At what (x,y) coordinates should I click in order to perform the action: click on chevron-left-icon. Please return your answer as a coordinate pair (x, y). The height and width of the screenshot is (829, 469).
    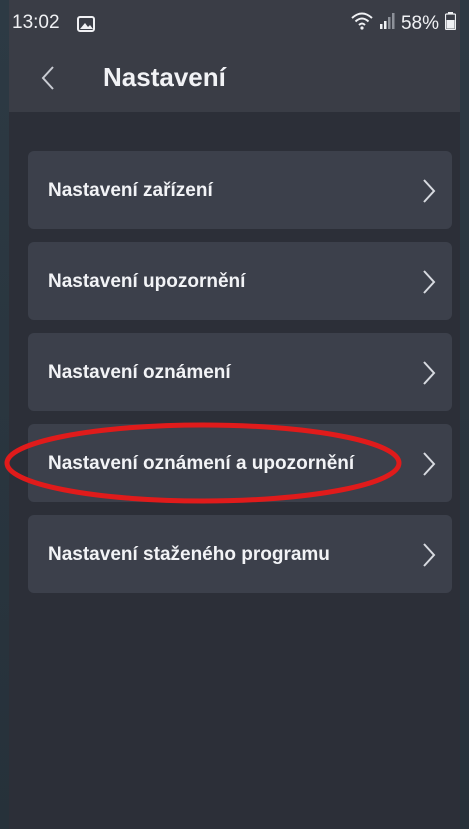
    Looking at the image, I should click on (47, 78).